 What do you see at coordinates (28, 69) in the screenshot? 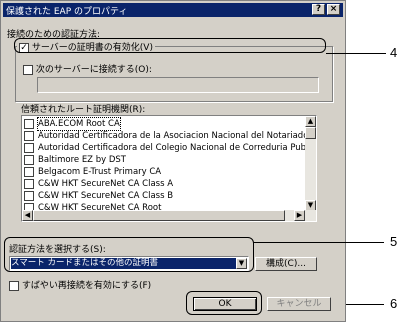
I see `connect-servers-checkbox` at bounding box center [28, 69].